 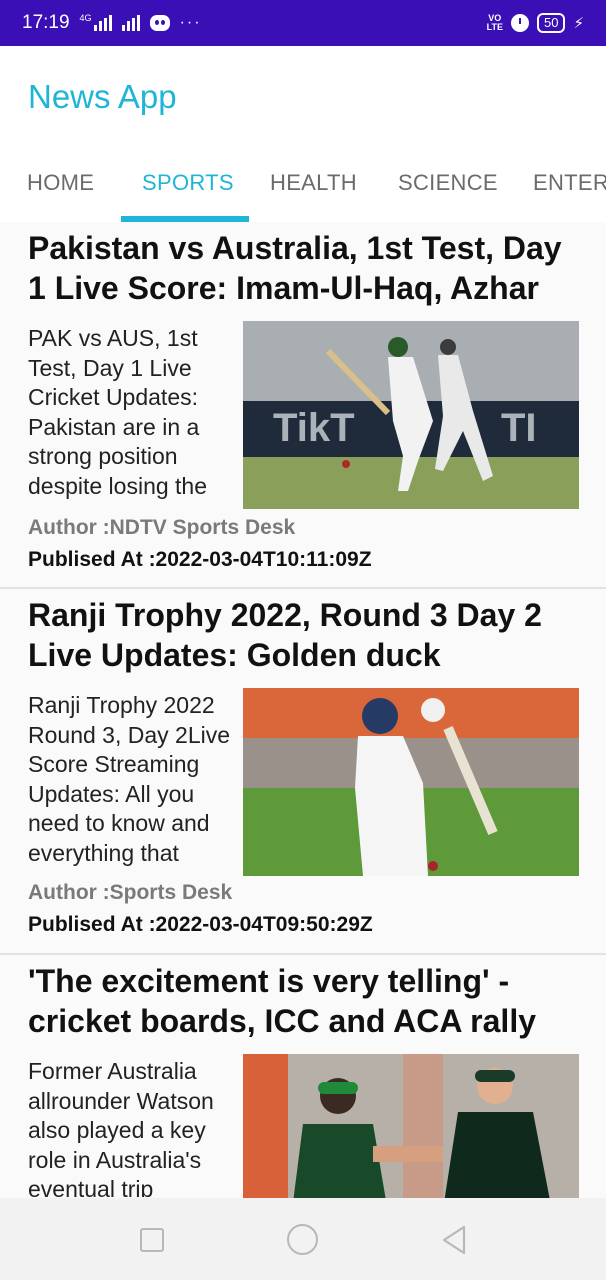 I want to click on battery-icon: 50, so click(x=551, y=23).